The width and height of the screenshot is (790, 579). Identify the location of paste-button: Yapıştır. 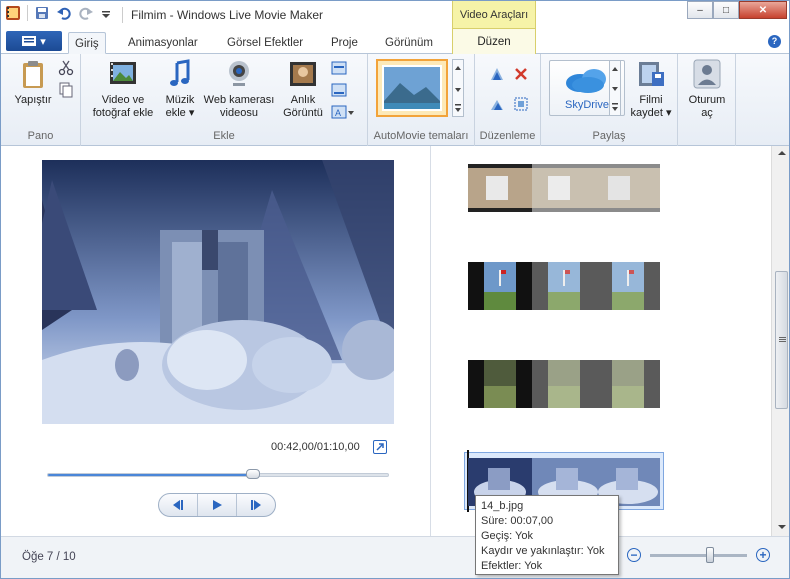
(33, 82).